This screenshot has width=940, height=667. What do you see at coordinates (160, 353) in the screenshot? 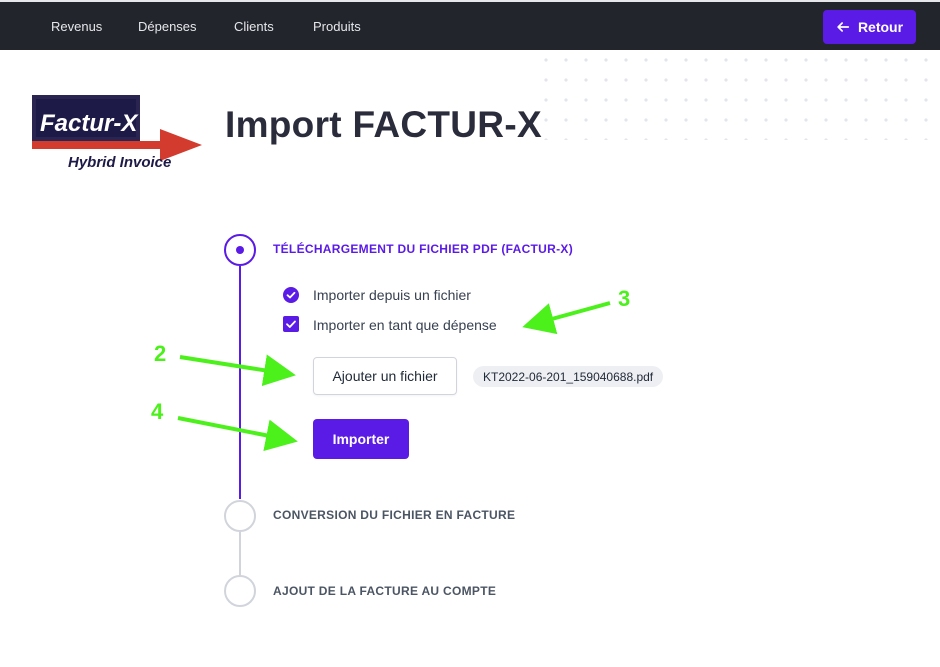
I see `annotation-number-2: 2` at bounding box center [160, 353].